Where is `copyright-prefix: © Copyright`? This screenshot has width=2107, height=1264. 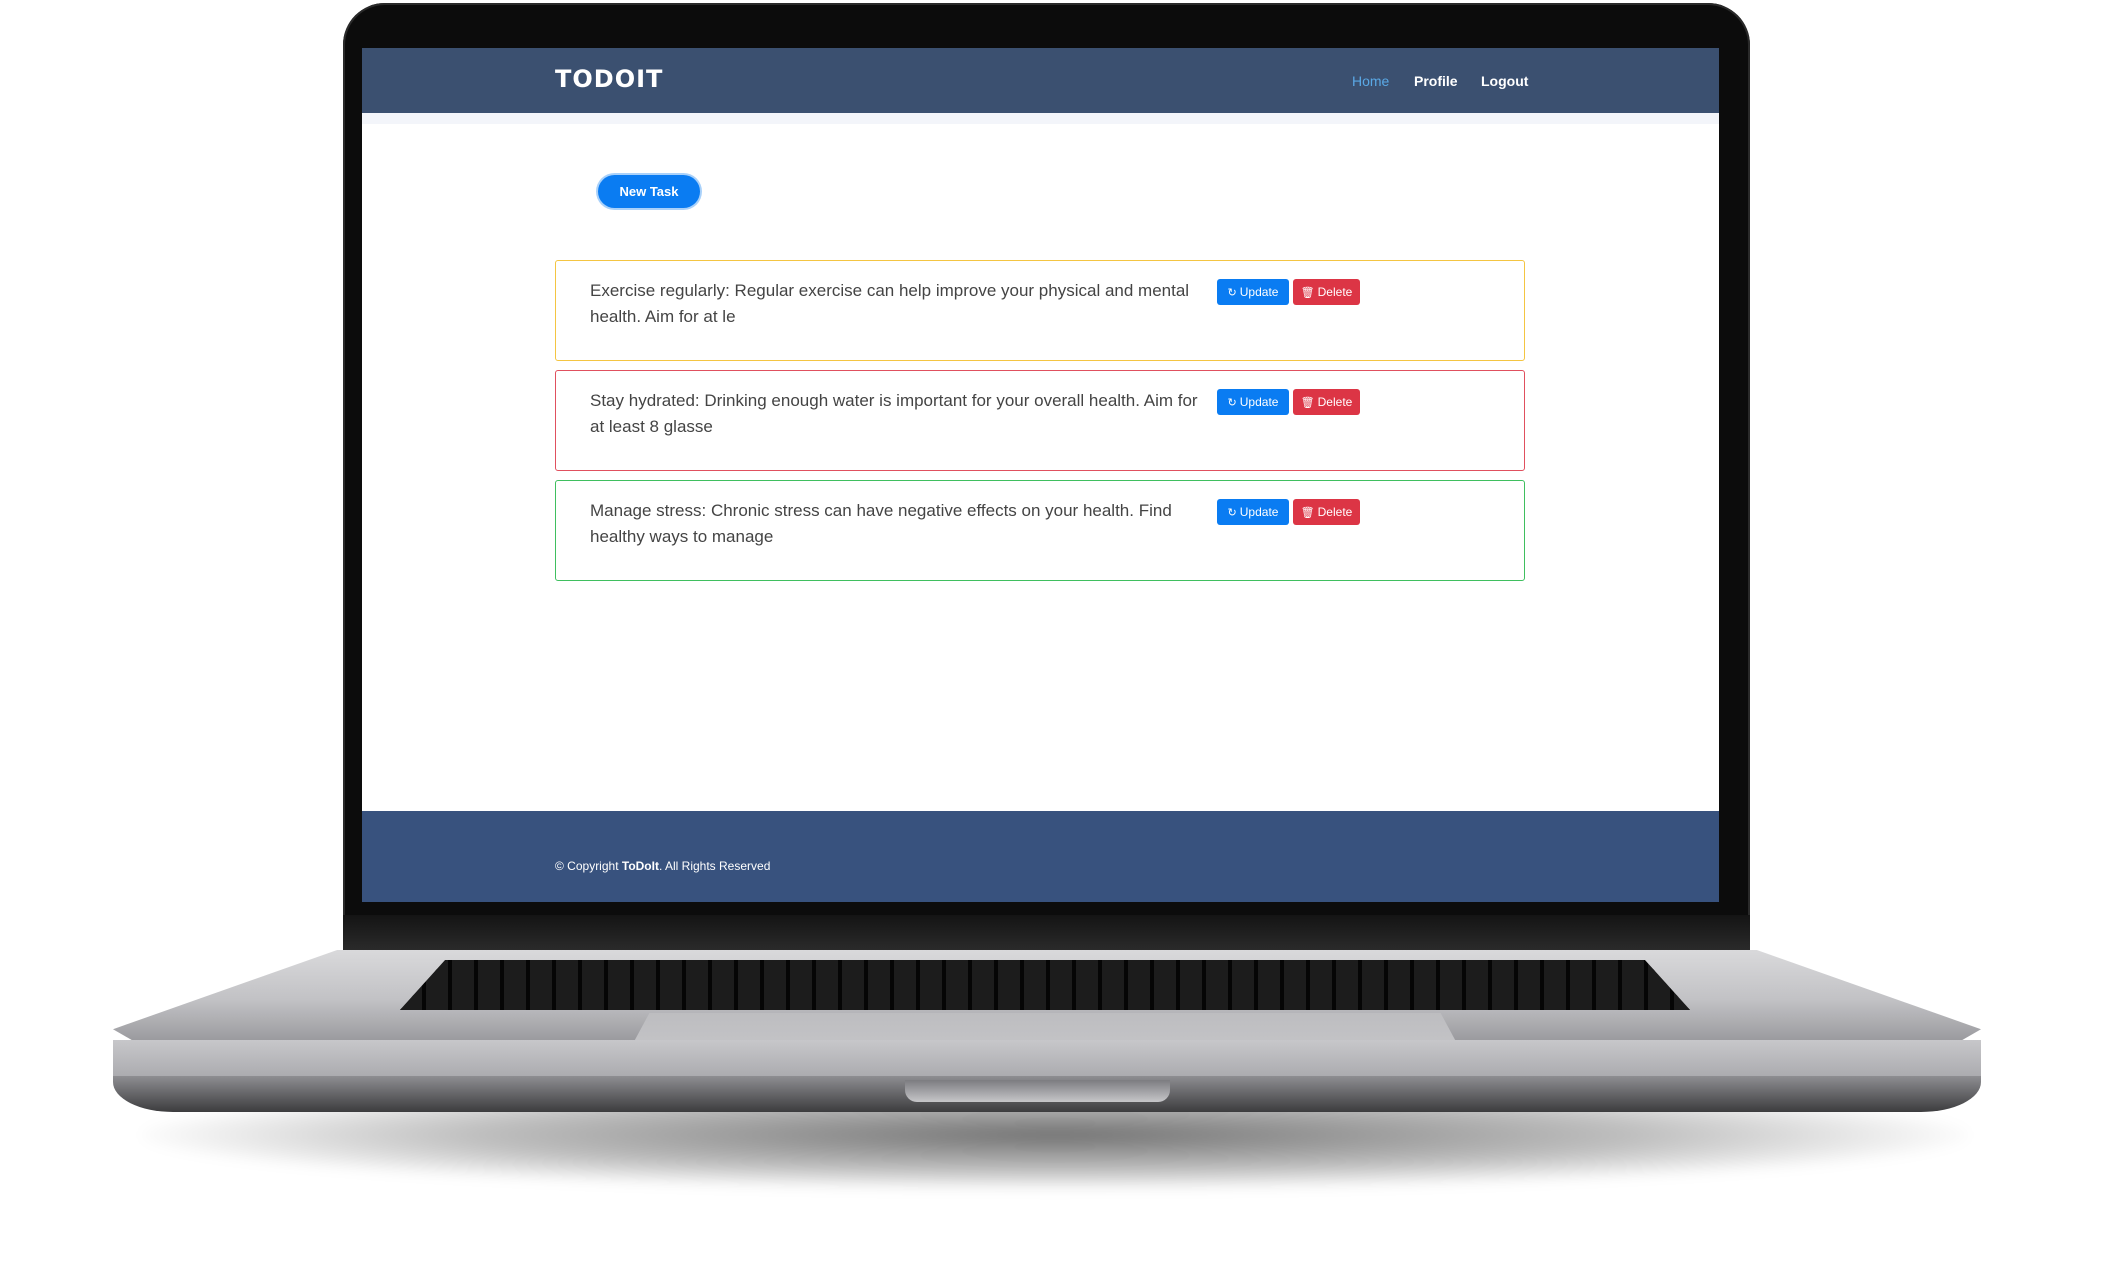
copyright-prefix: © Copyright is located at coordinates (588, 866).